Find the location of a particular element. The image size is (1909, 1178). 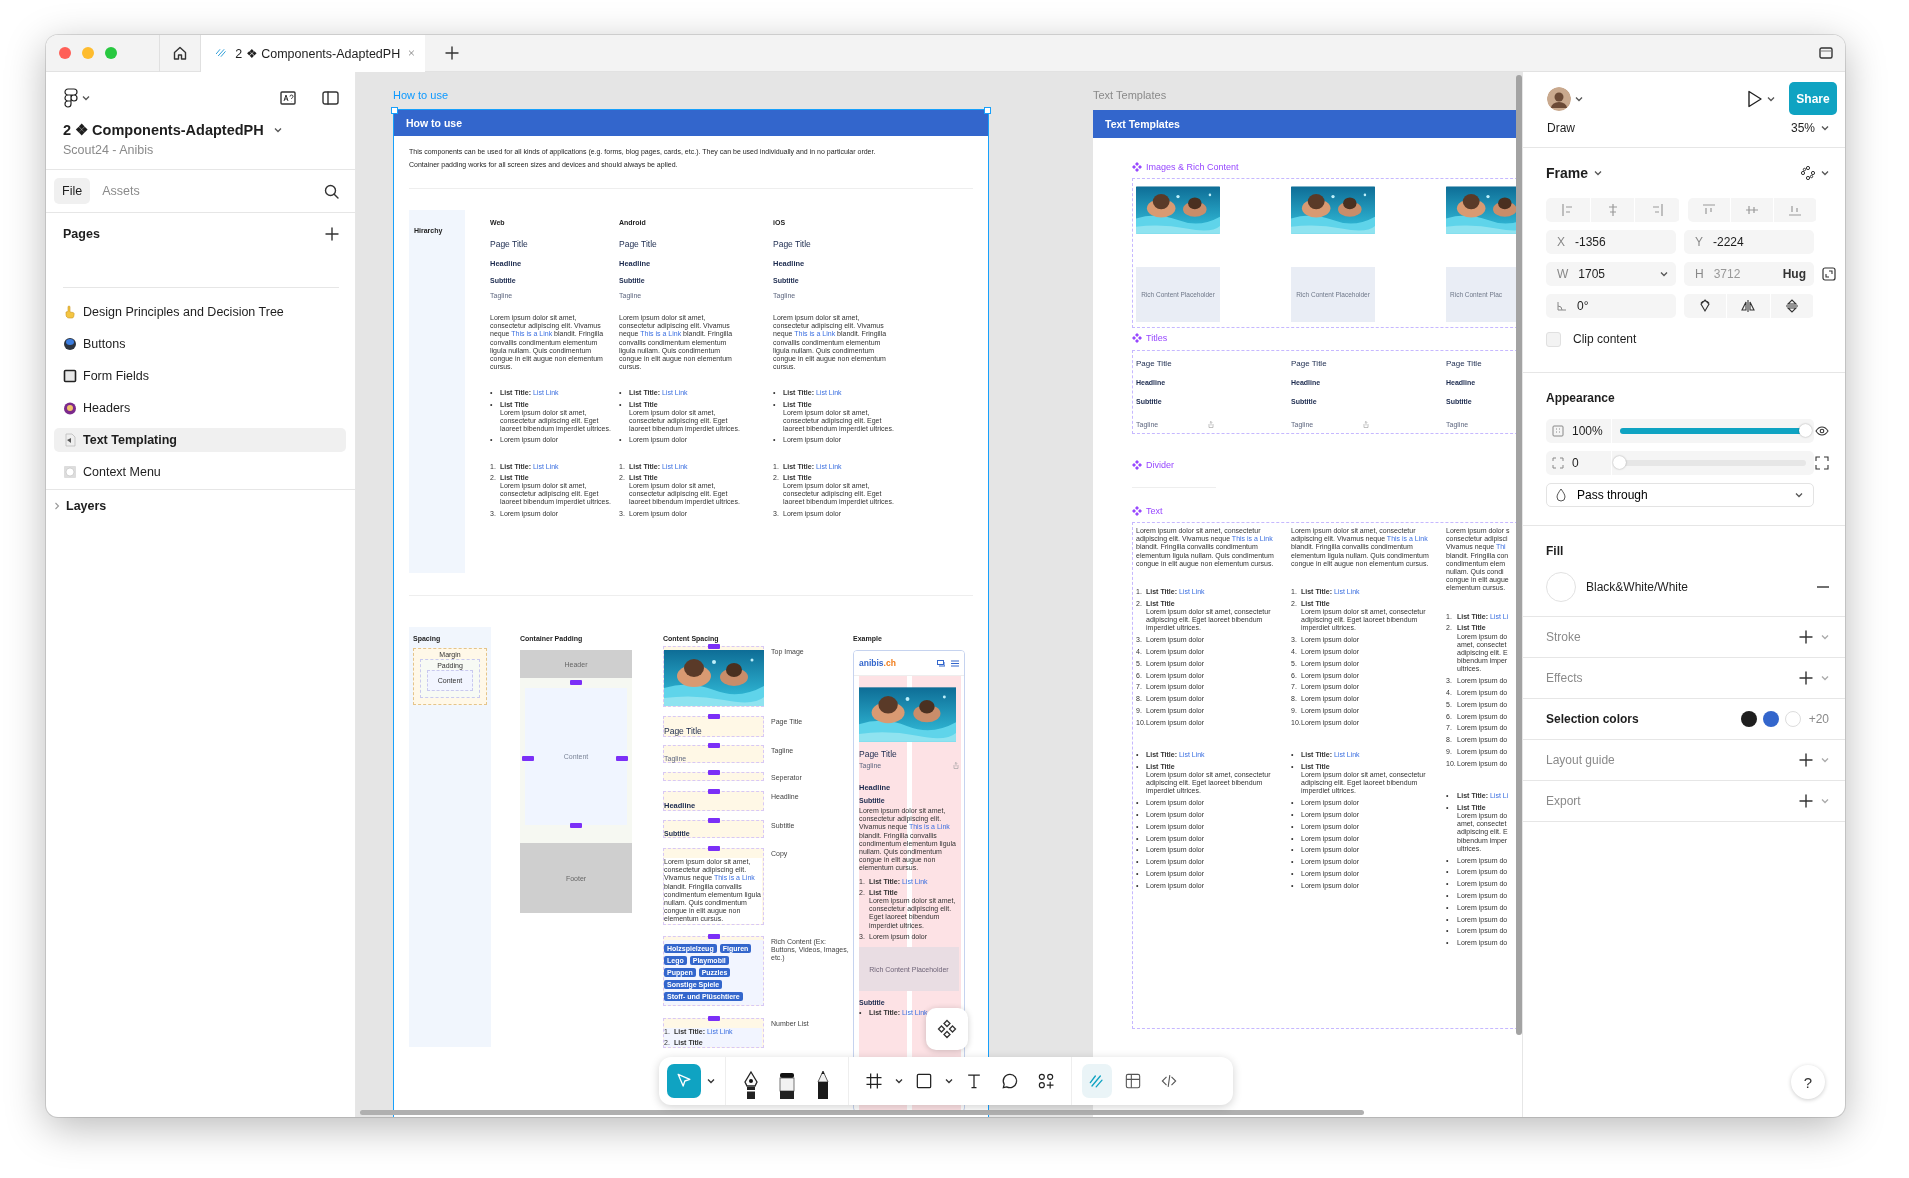

height-field: H 3712 Hug is located at coordinates (1749, 274).